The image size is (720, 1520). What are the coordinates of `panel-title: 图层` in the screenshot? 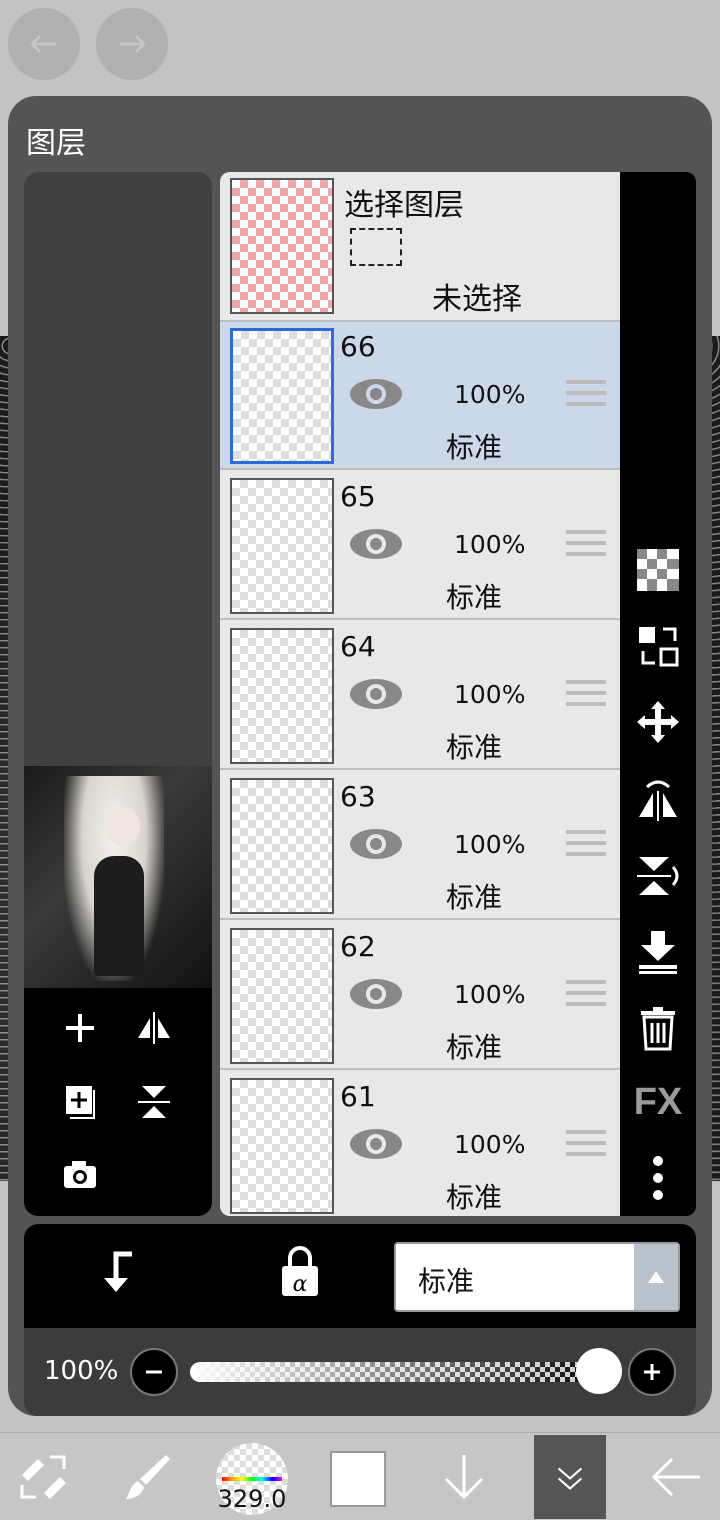 It's located at (56, 143).